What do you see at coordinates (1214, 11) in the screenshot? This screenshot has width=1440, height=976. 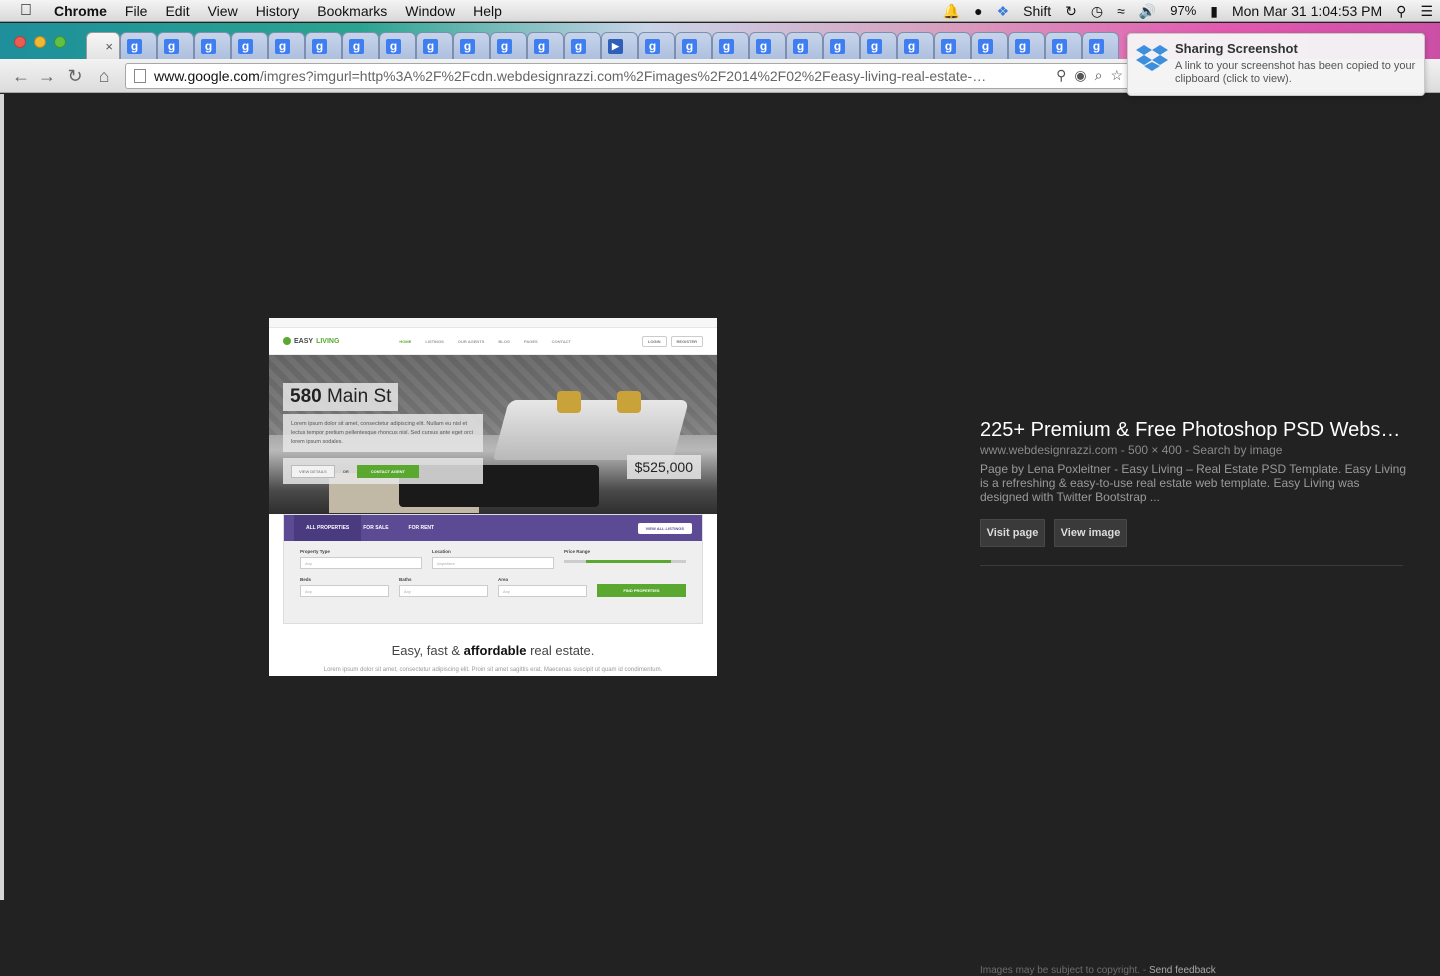 I see `battery-icon: ▮` at bounding box center [1214, 11].